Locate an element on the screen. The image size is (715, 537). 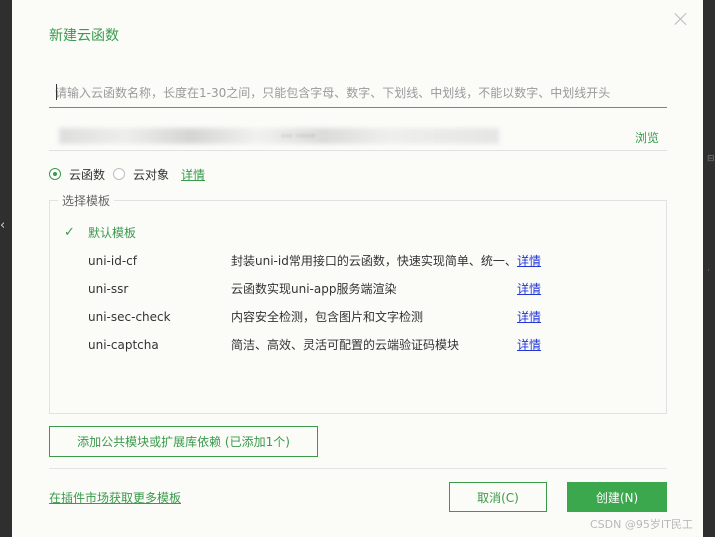
template-row-default: ✓ 默认模板 is located at coordinates (359, 233).